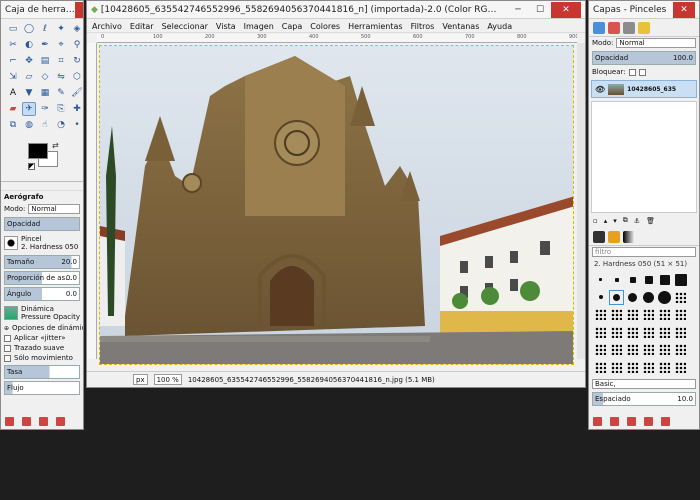  Describe the element at coordinates (595, 221) in the screenshot. I see `new-layer-icon: ▫` at that location.